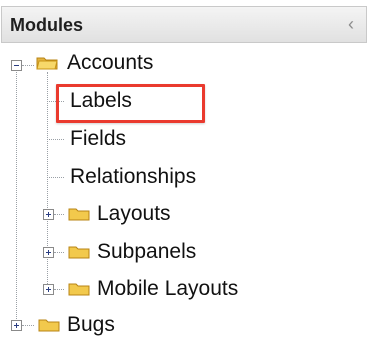 The width and height of the screenshot is (369, 346). Describe the element at coordinates (147, 251) in the screenshot. I see `tree-item-label: Subpanels` at that location.